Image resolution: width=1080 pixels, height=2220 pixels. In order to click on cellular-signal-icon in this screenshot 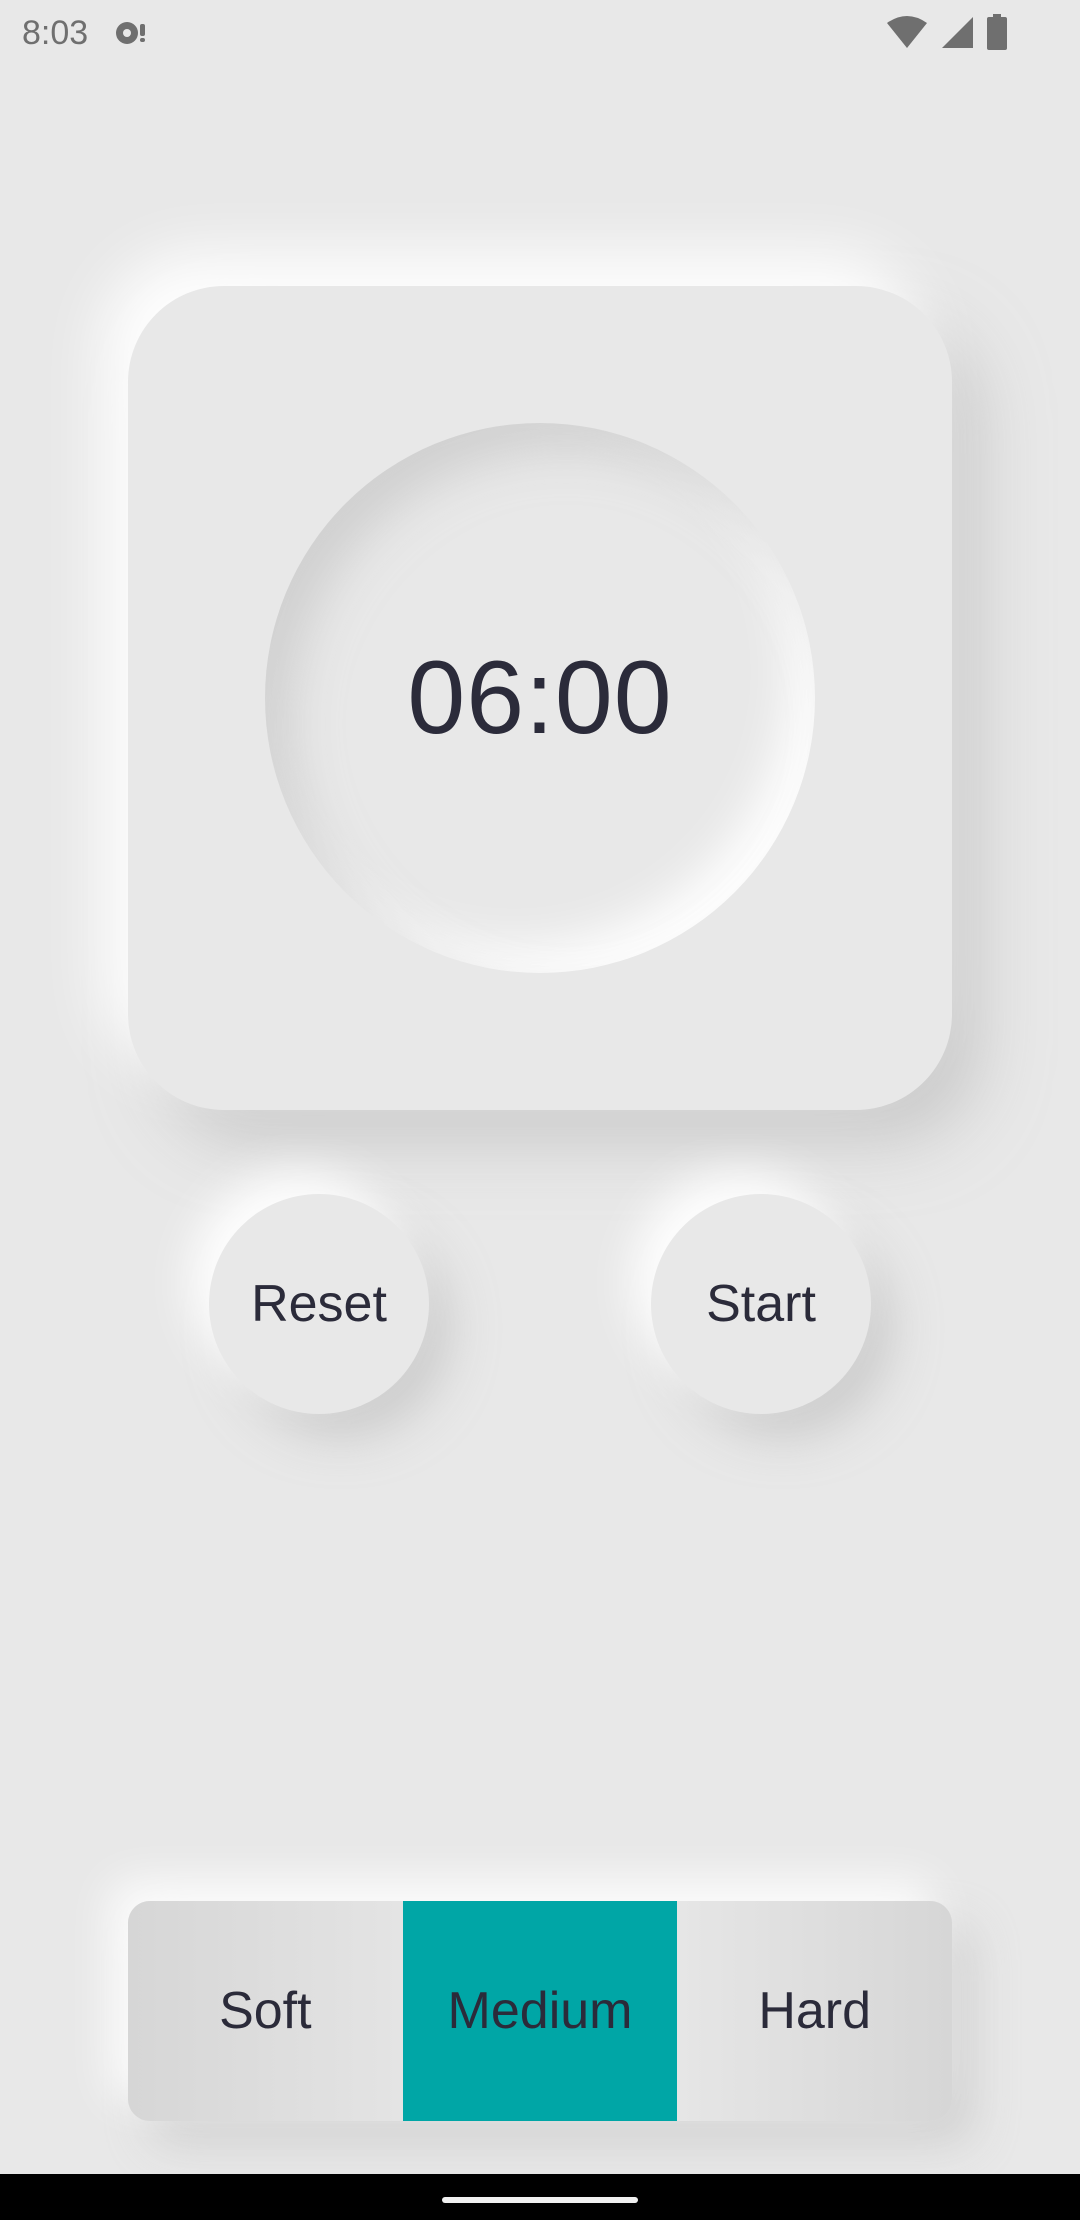, I will do `click(957, 32)`.